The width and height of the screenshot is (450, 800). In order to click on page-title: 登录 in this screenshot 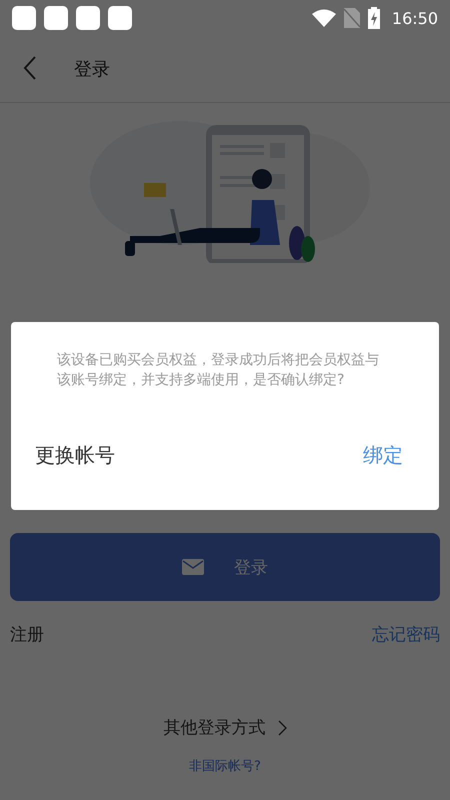, I will do `click(92, 69)`.